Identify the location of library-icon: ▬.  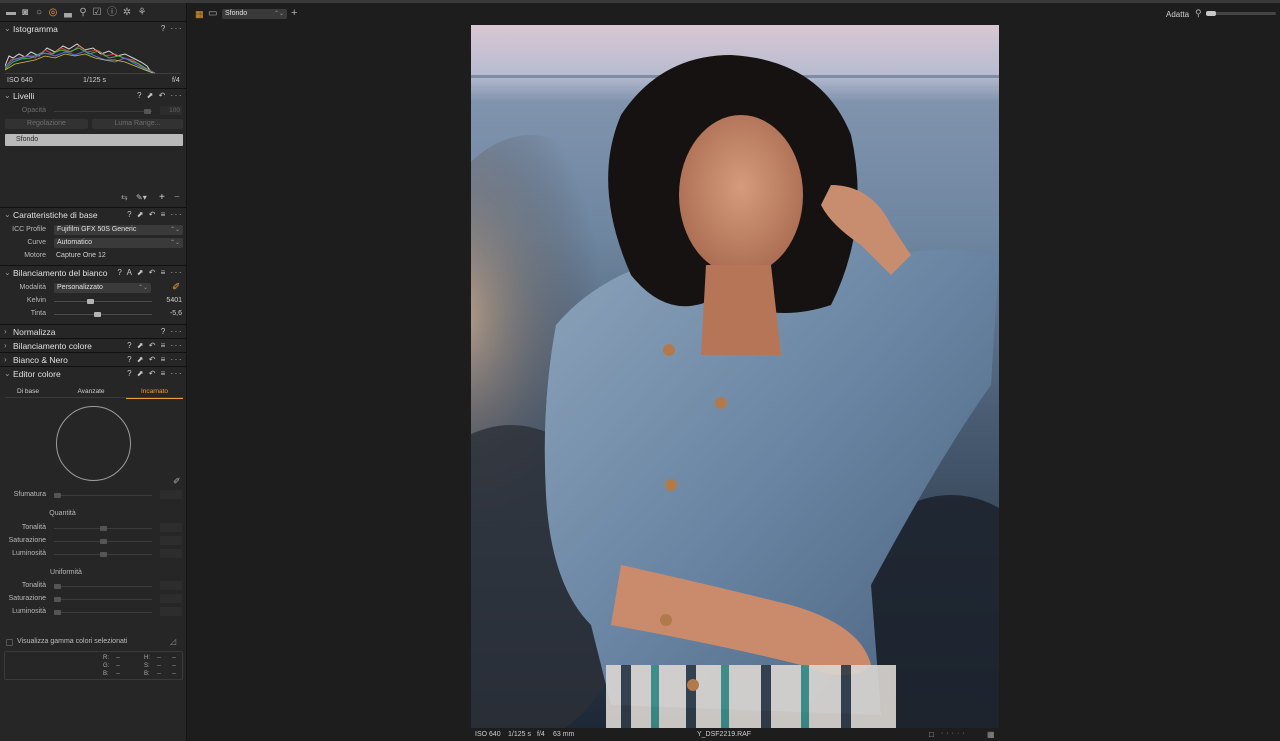
(11, 13).